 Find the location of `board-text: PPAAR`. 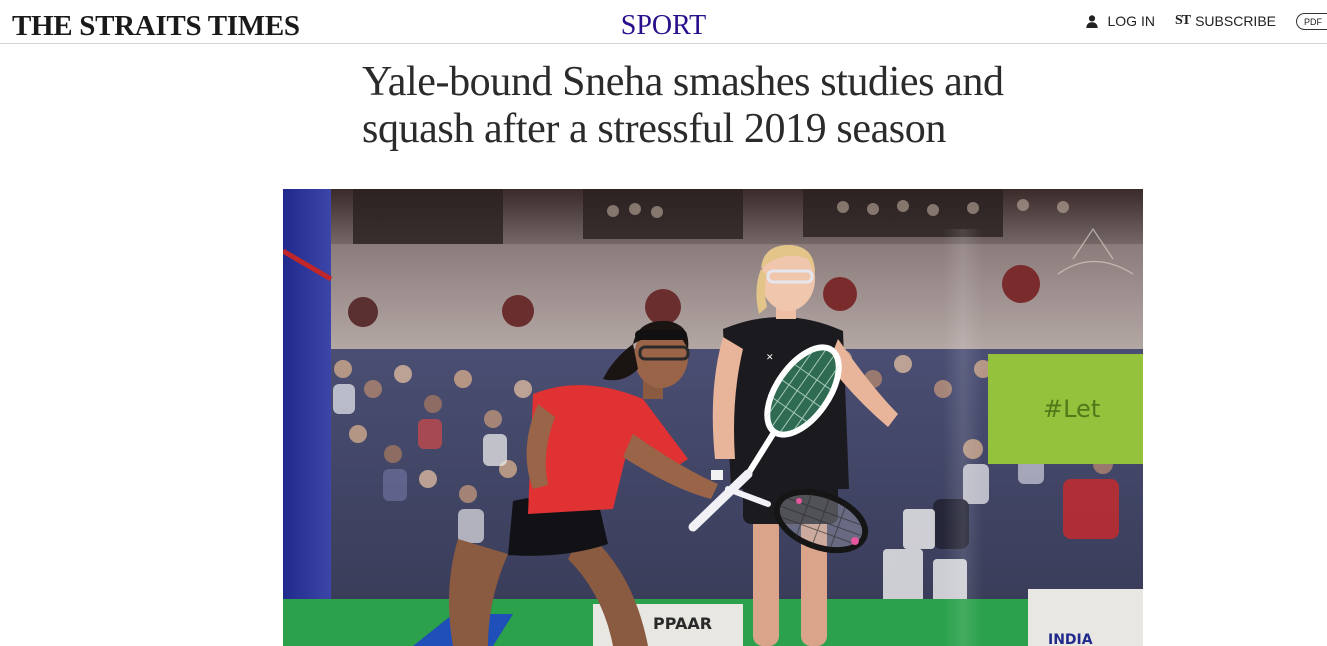

board-text: PPAAR is located at coordinates (682, 623).